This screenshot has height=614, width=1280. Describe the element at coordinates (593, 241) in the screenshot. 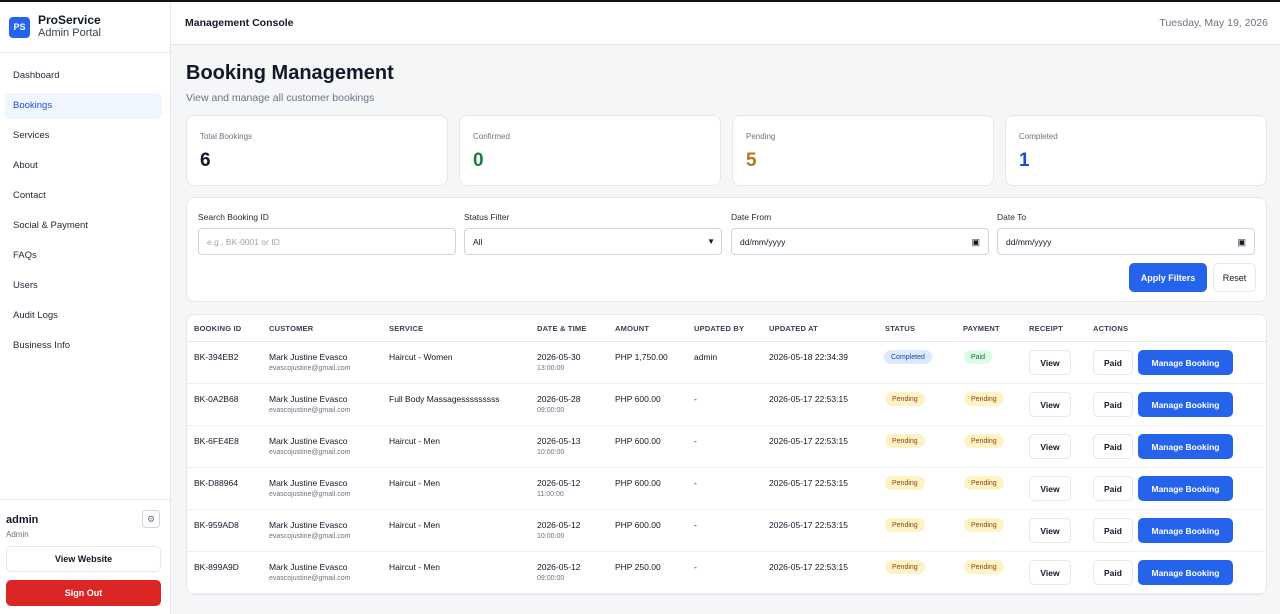

I see `status-filter-select: All ▼` at that location.